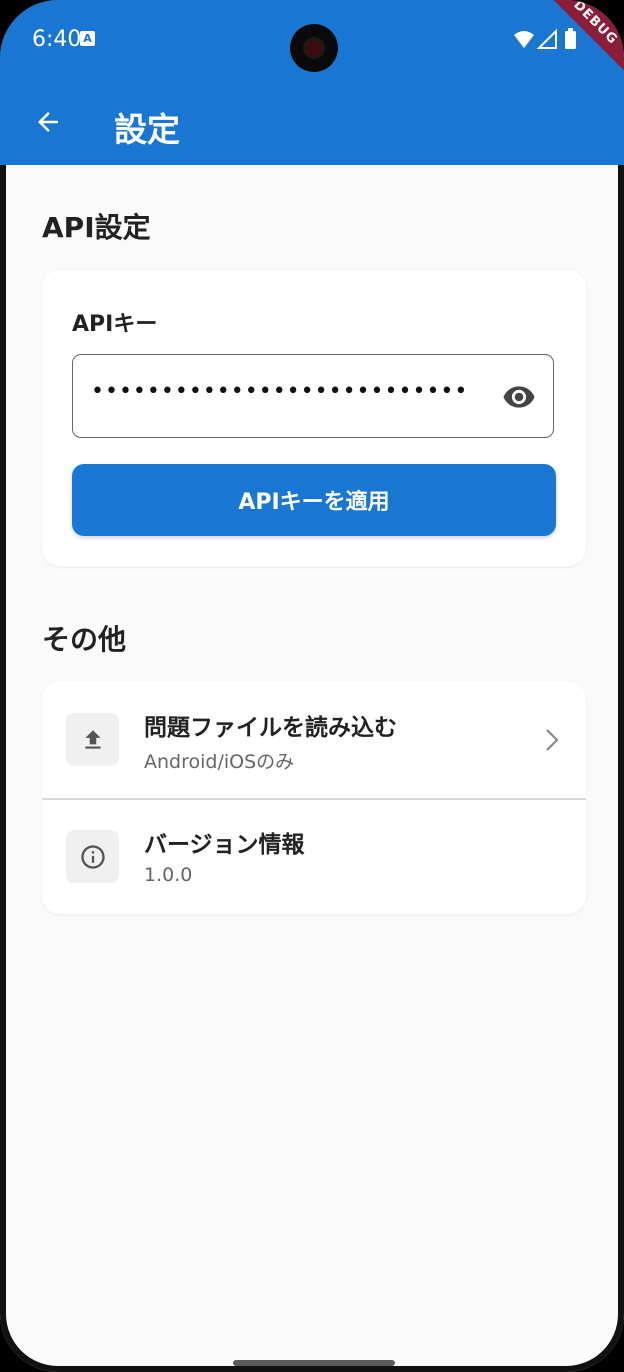 The height and width of the screenshot is (1372, 624). I want to click on list-item-subtitle: 1.0.0, so click(168, 875).